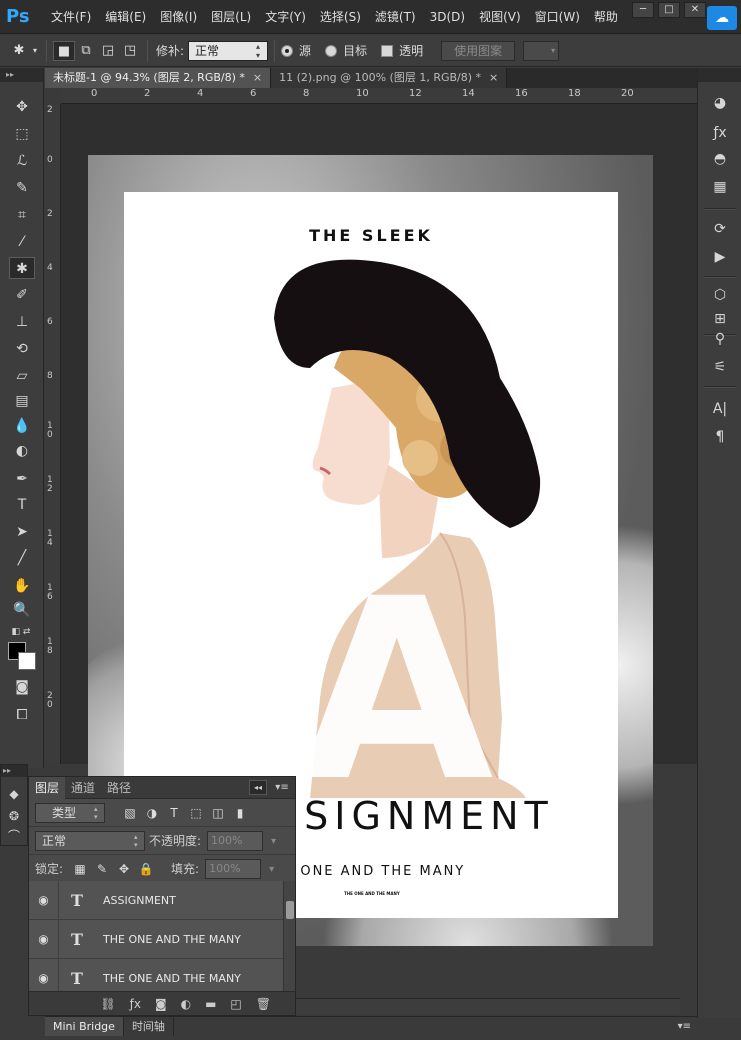 Image resolution: width=741 pixels, height=1040 pixels. I want to click on menu-help: 帮助, so click(606, 17).